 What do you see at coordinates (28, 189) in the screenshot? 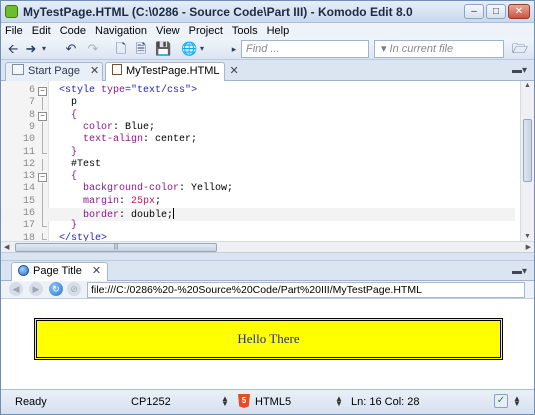
I see `line-number: 14` at bounding box center [28, 189].